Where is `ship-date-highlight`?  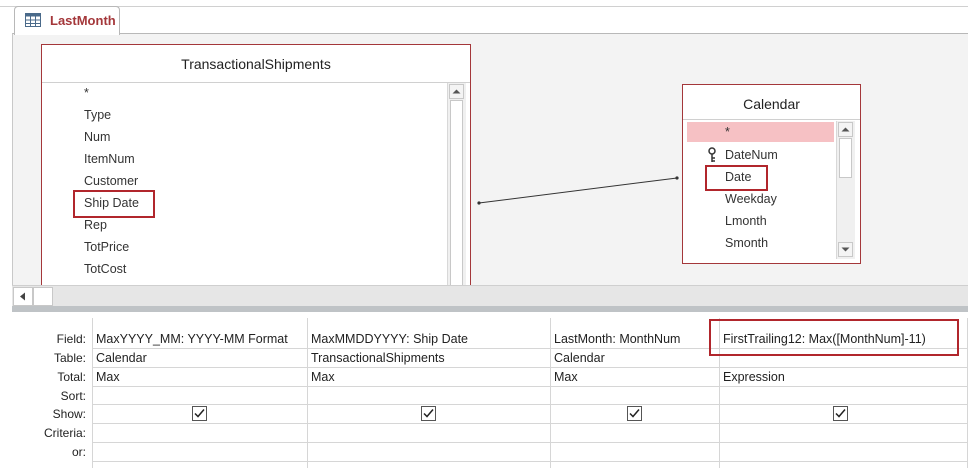 ship-date-highlight is located at coordinates (114, 204).